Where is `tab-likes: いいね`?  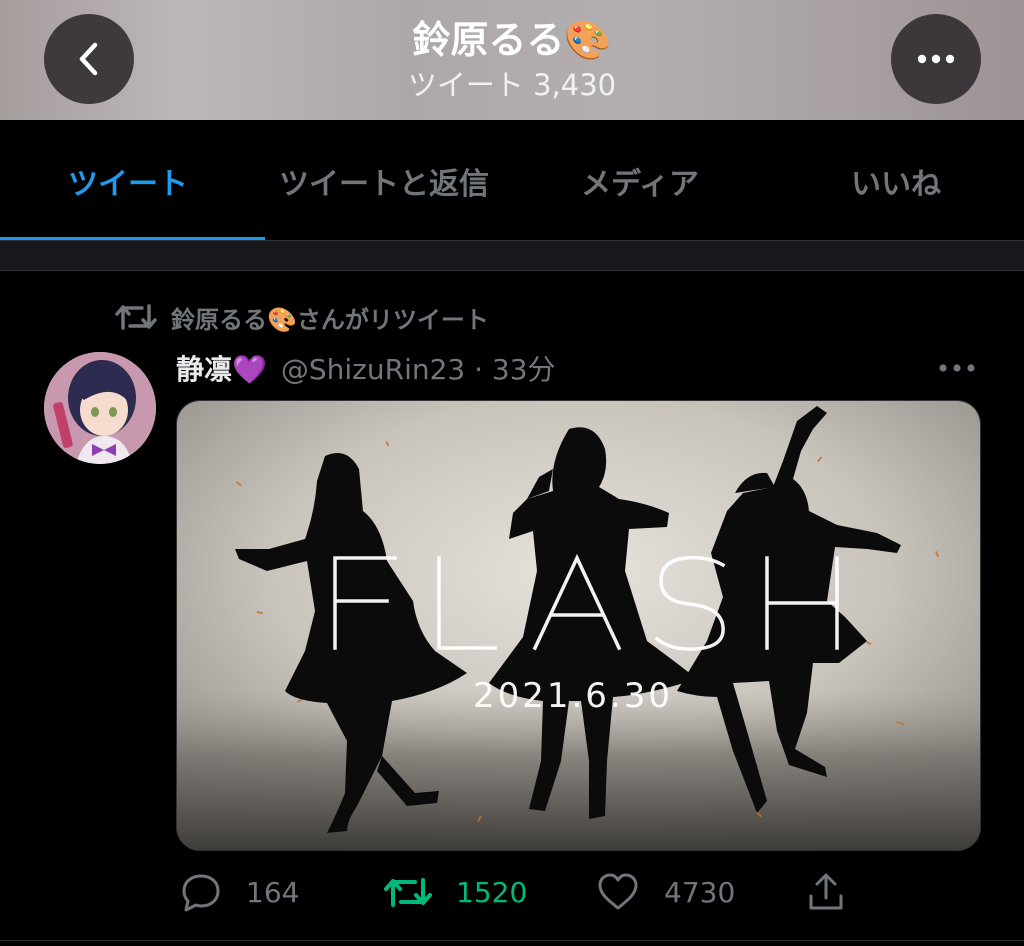 tab-likes: いいね is located at coordinates (896, 180).